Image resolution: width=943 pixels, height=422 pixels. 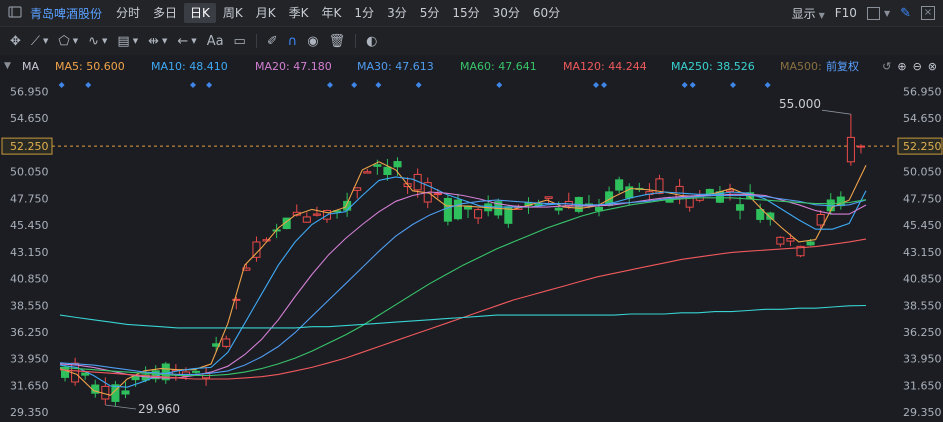 I want to click on y-tick-label-right: 40.850, so click(x=922, y=279).